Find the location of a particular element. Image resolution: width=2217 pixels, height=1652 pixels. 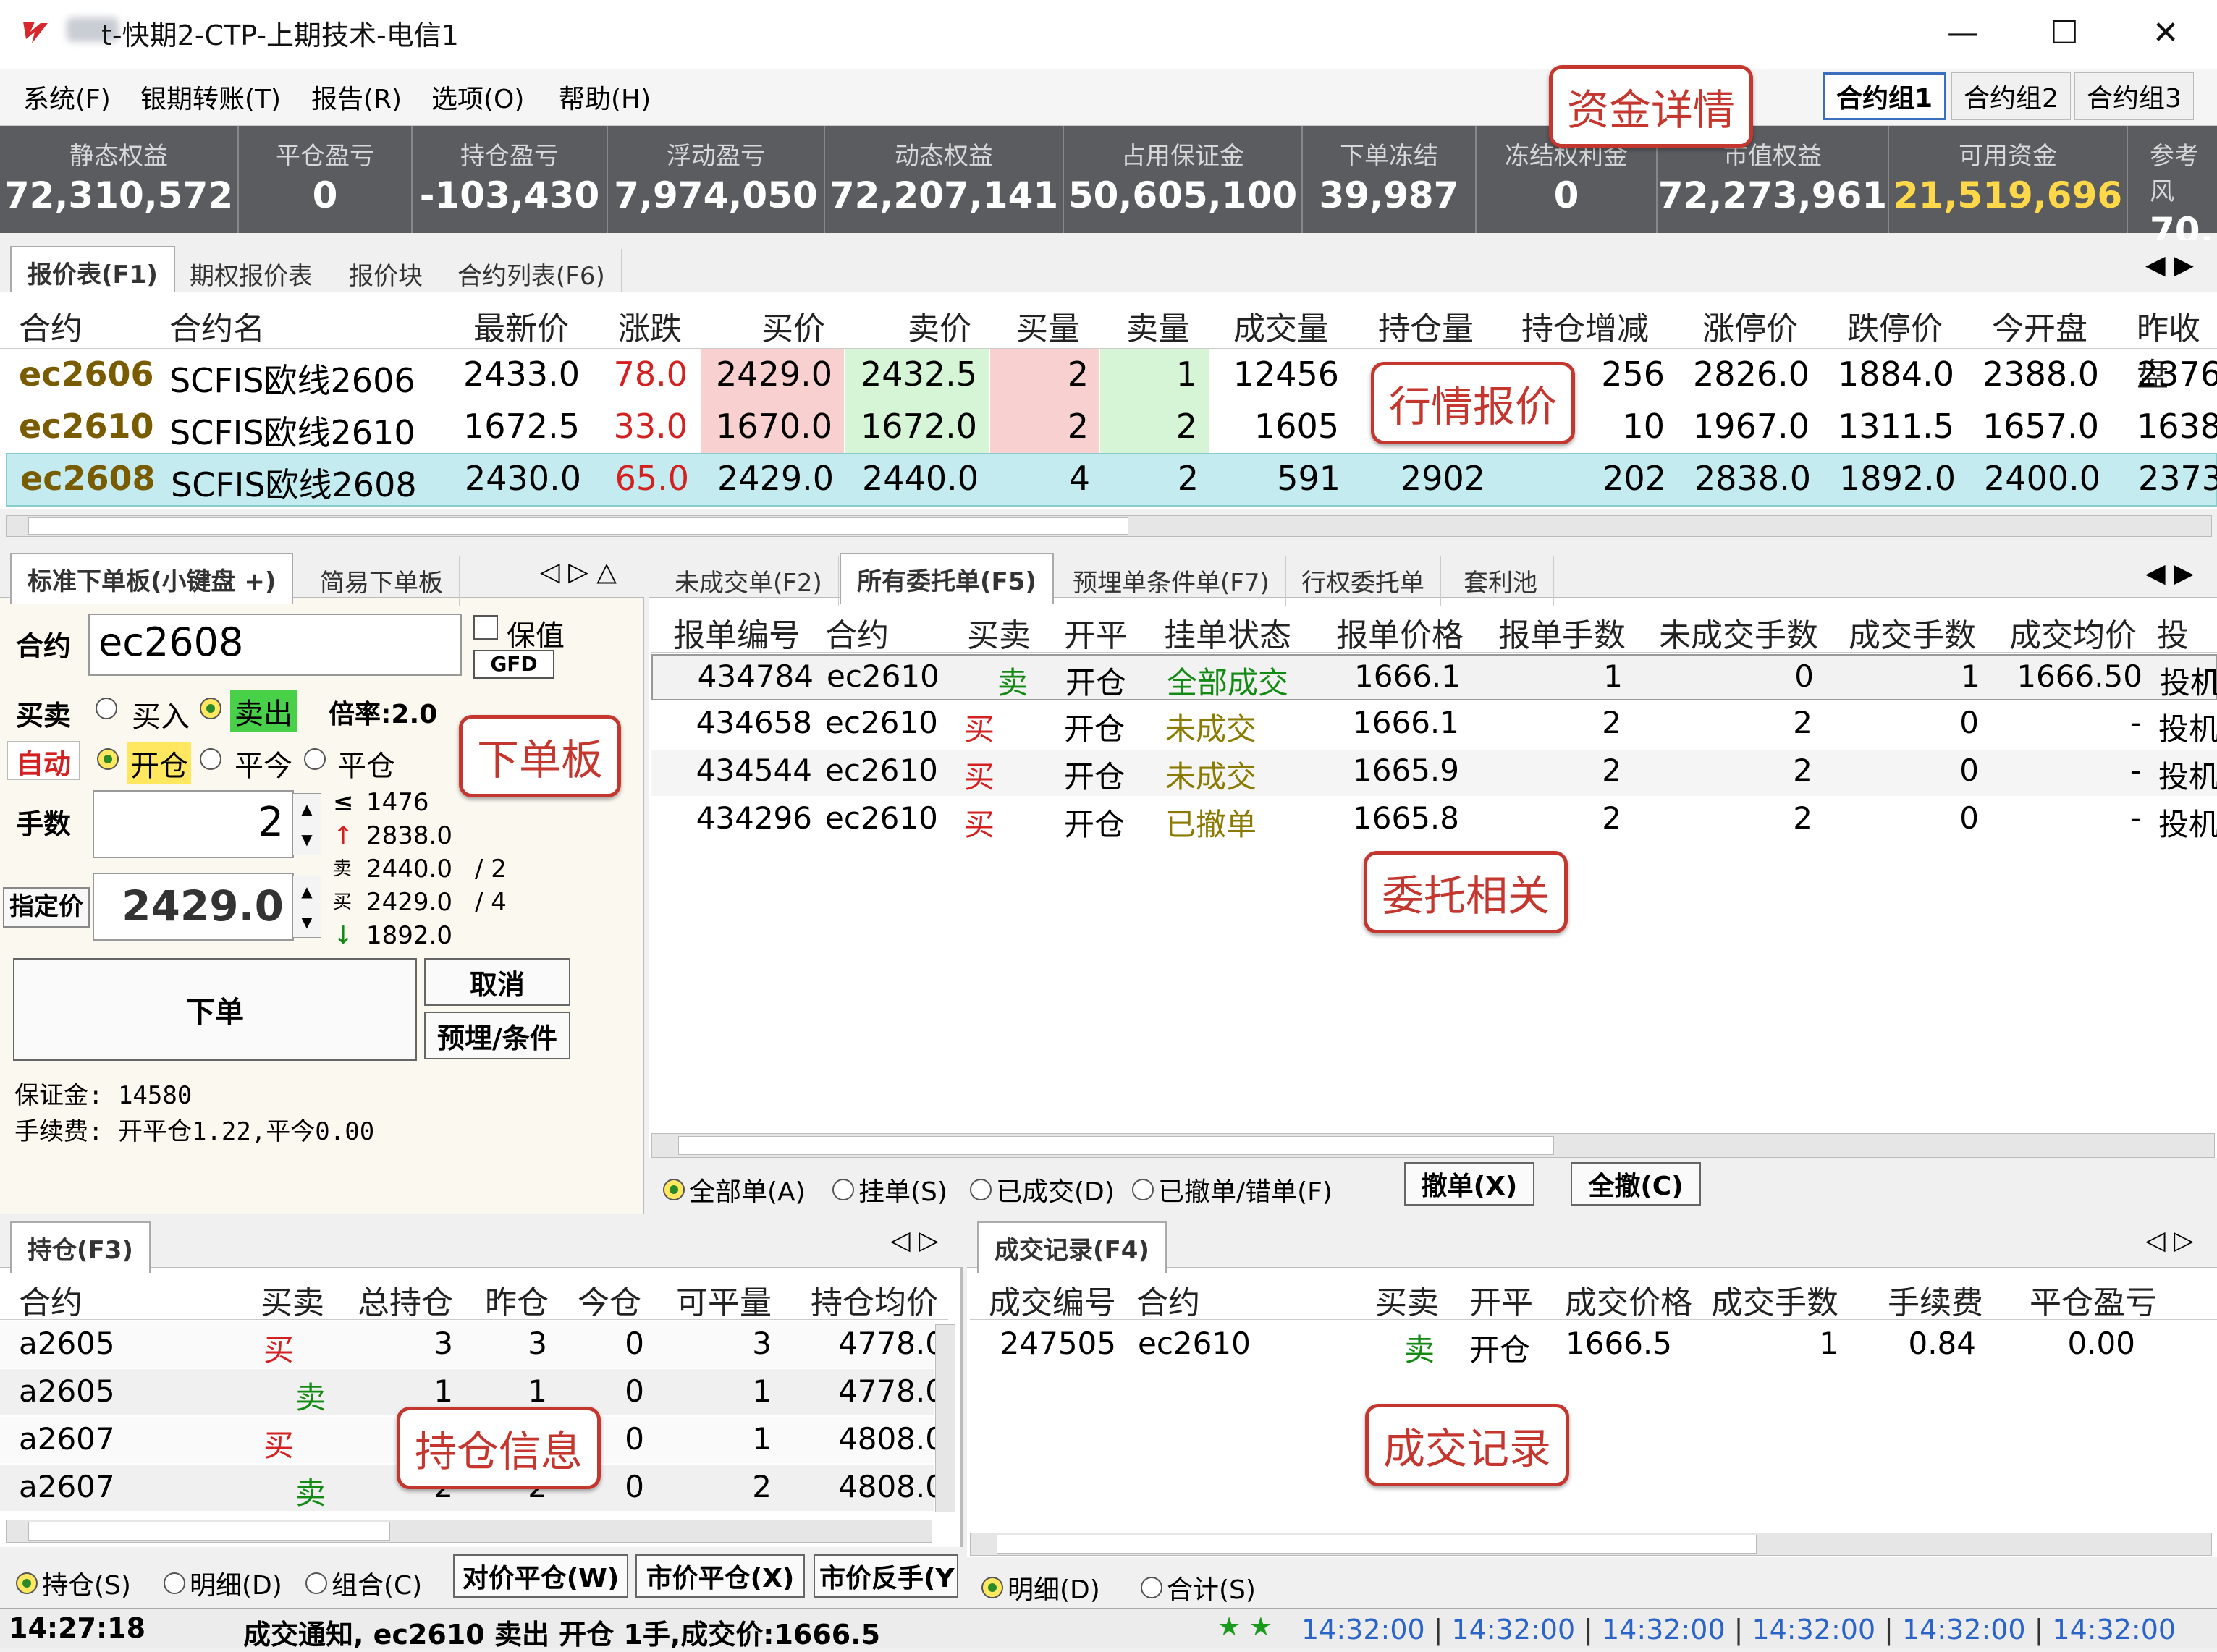

menu-bank-transfer: 银期转账(T) is located at coordinates (211, 97).